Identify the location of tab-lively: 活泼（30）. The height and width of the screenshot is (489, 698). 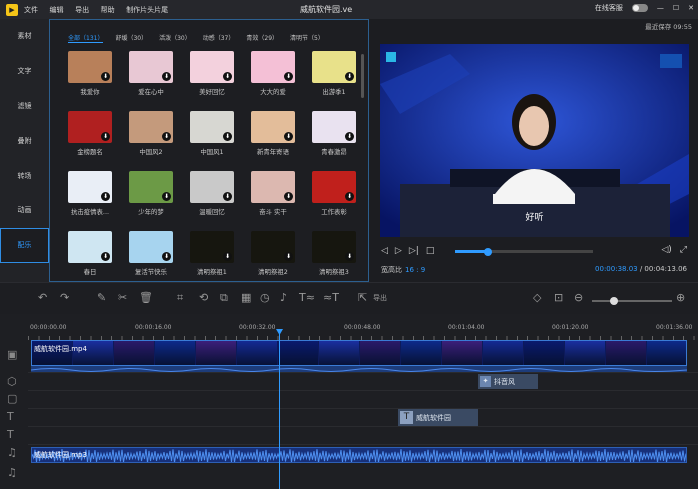
(175, 38).